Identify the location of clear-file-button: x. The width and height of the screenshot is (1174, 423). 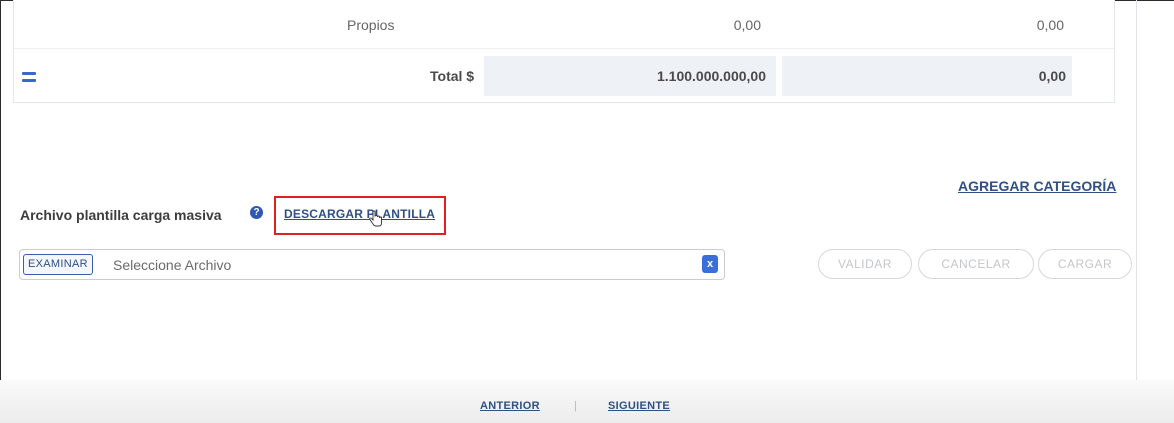
(710, 264).